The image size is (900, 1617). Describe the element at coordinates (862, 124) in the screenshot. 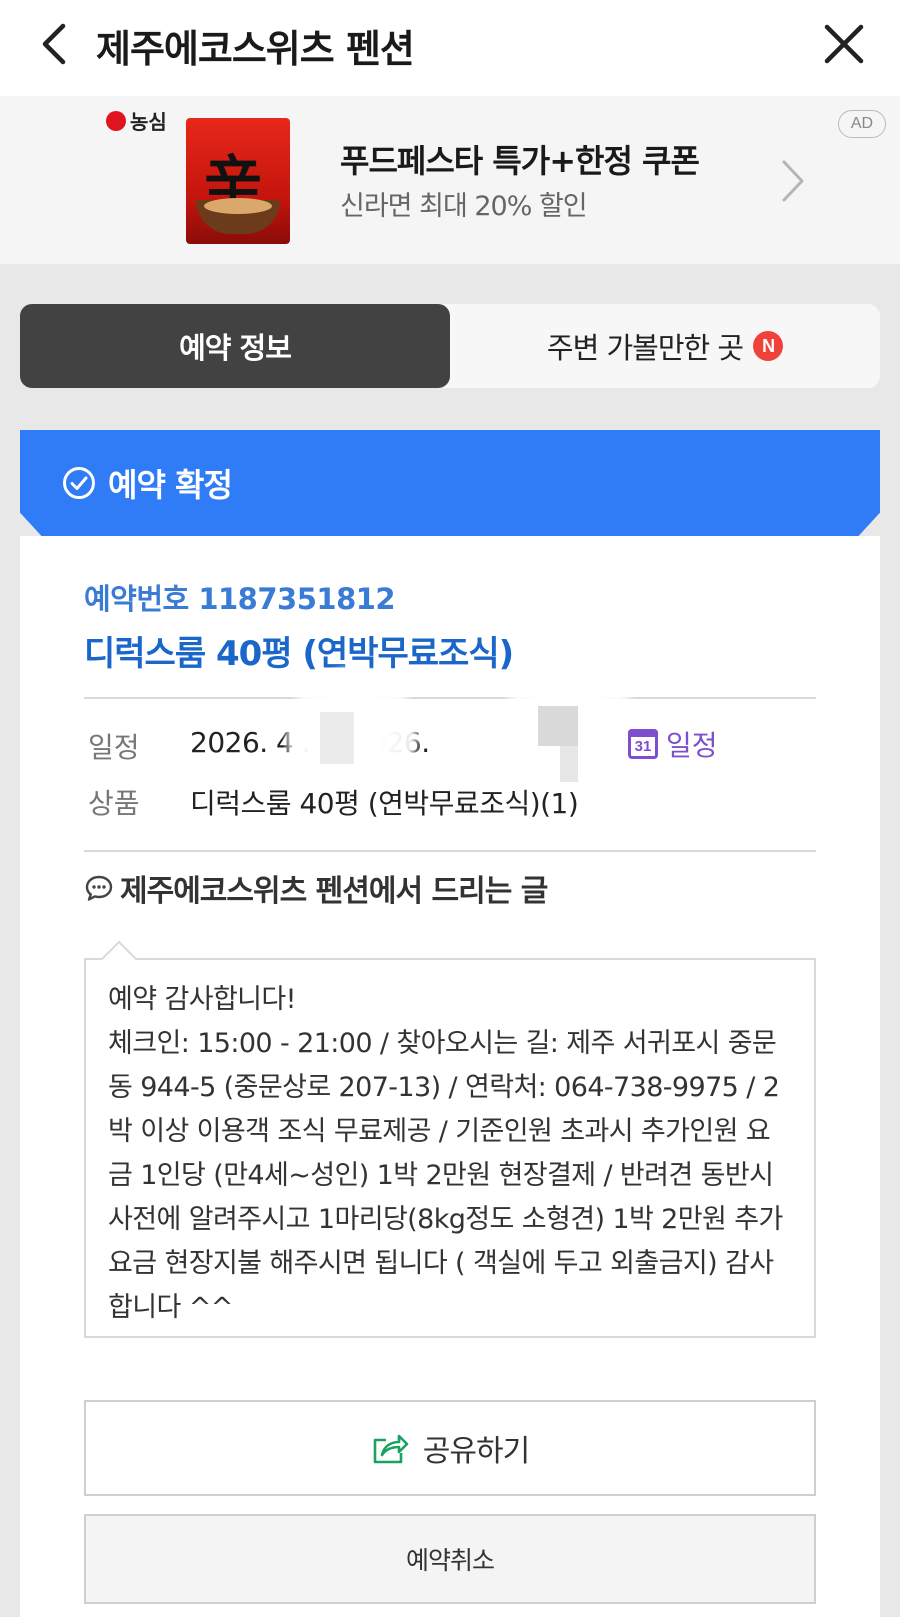

I see `ad-badge: AD` at that location.